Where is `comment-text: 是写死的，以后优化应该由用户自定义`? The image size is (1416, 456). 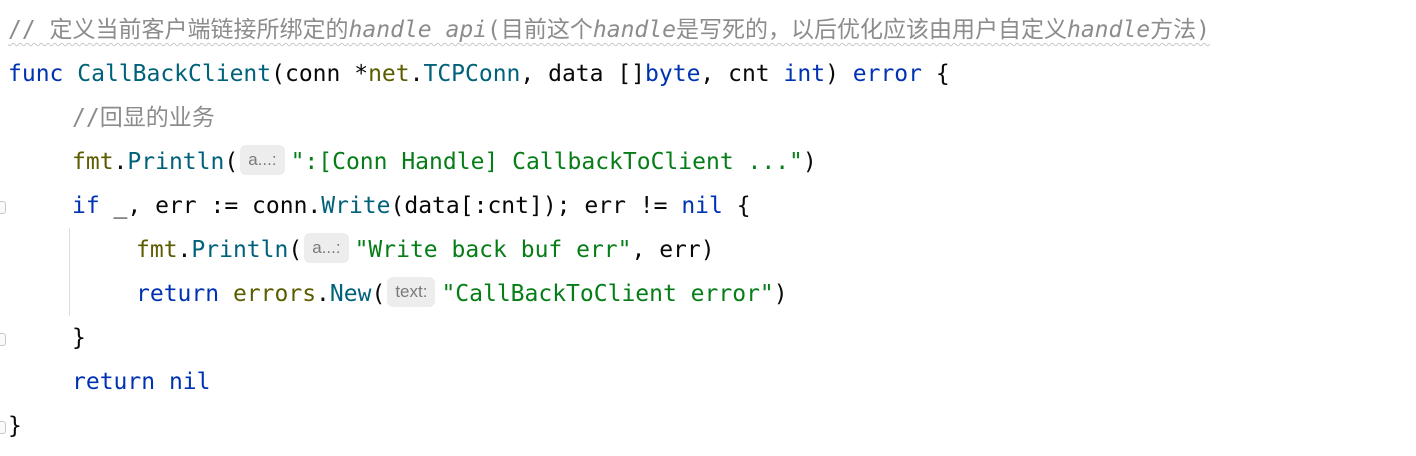 comment-text: 是写死的，以后优化应该由用户自定义 is located at coordinates (871, 30).